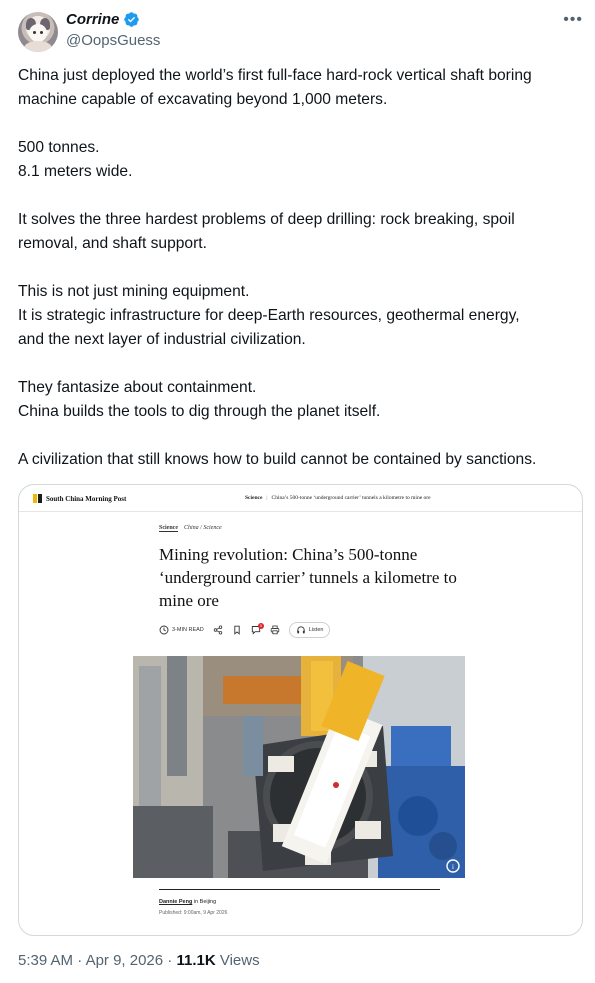  I want to click on headphones-icon, so click(301, 630).